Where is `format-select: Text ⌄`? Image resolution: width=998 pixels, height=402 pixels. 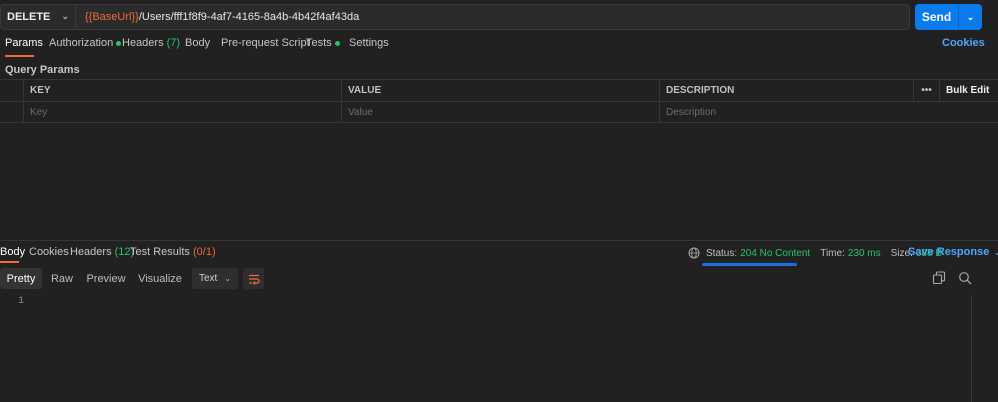 format-select: Text ⌄ is located at coordinates (215, 278).